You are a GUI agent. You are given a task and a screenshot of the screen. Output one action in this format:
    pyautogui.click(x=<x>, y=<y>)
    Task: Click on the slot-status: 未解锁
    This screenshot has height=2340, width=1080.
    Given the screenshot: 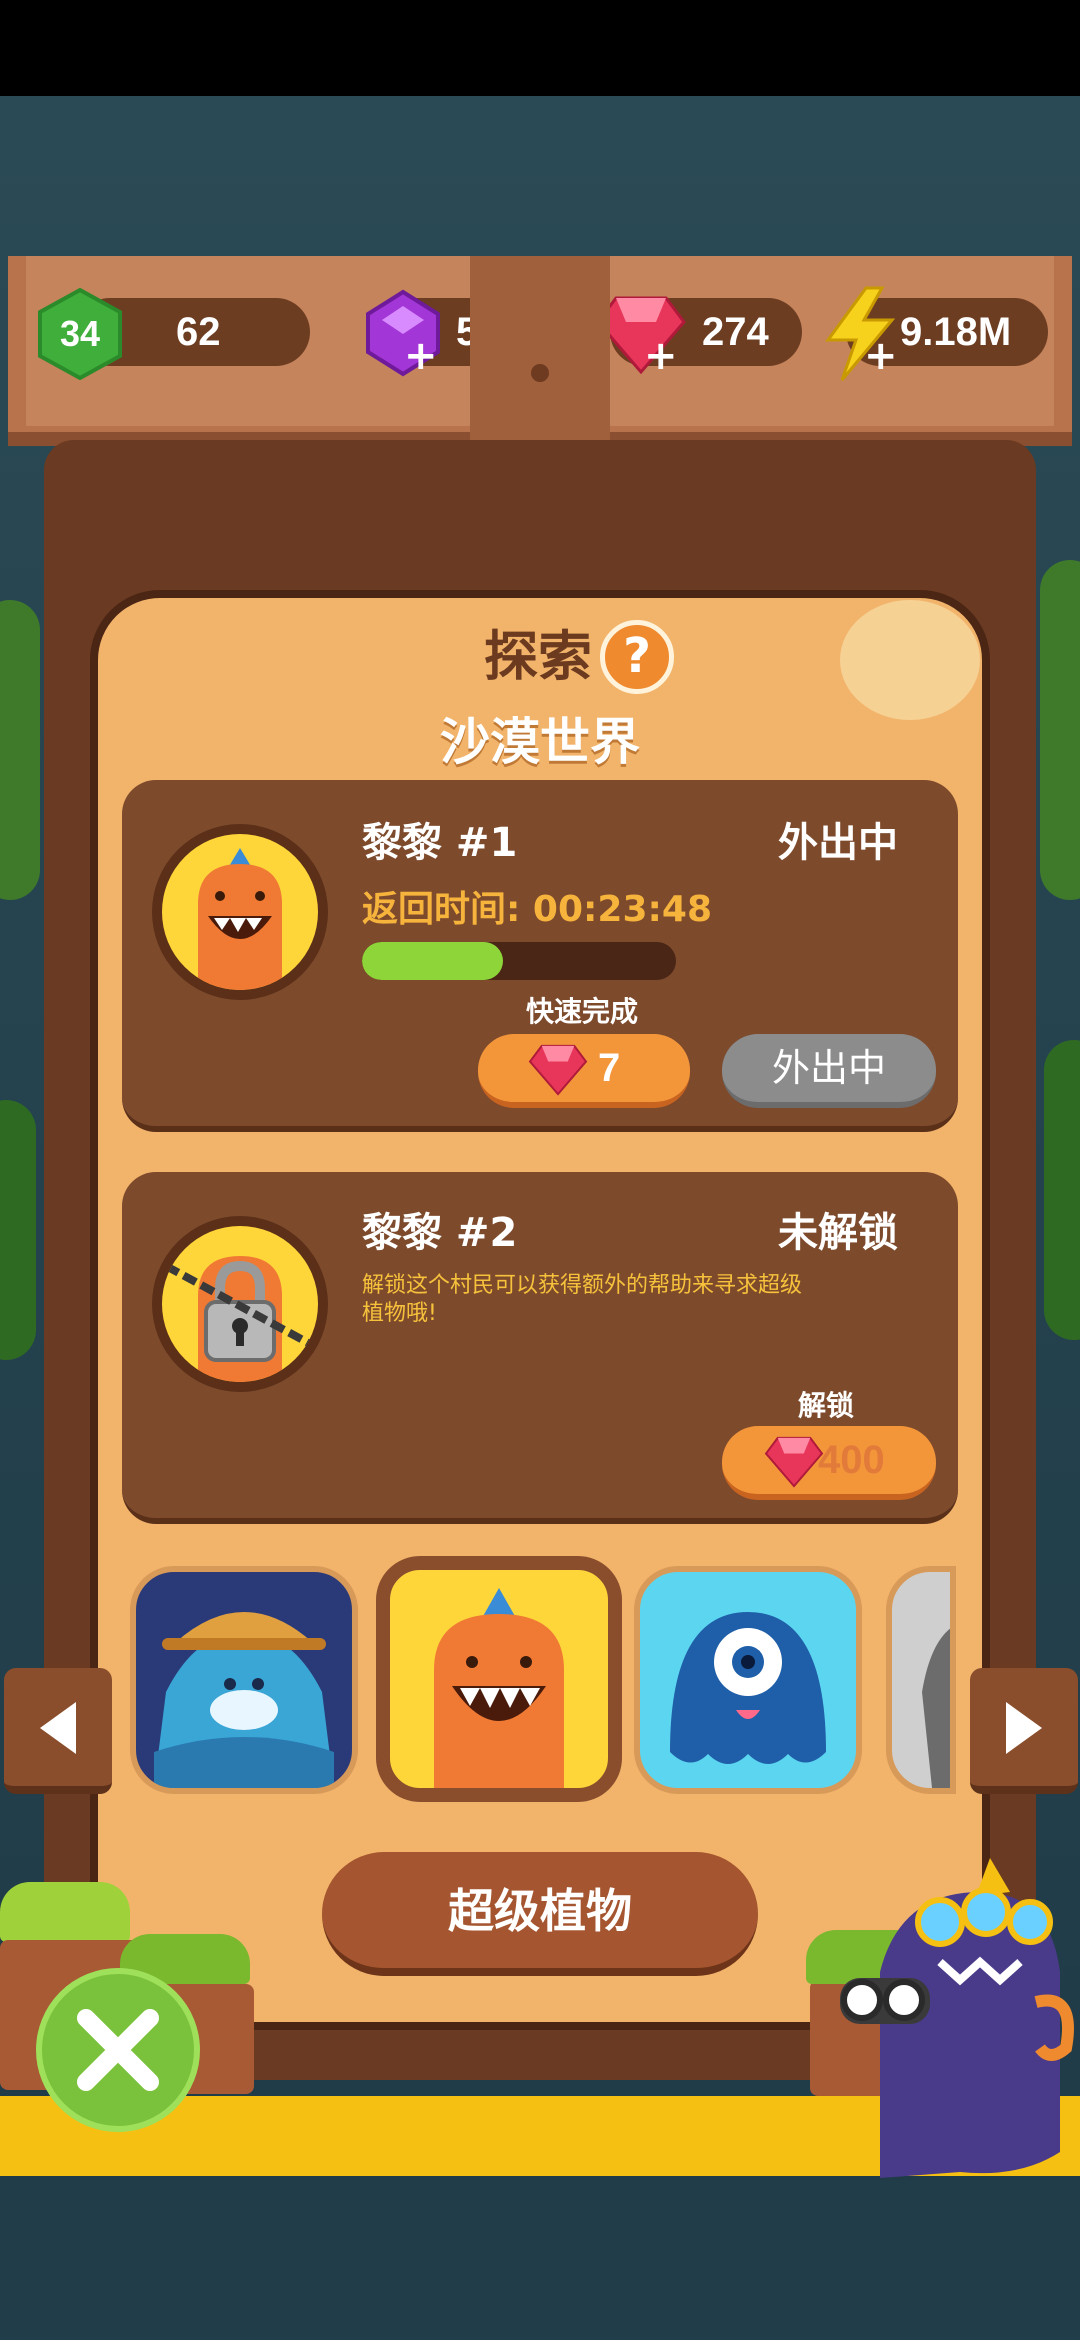 What is the action you would take?
    pyautogui.click(x=838, y=1233)
    